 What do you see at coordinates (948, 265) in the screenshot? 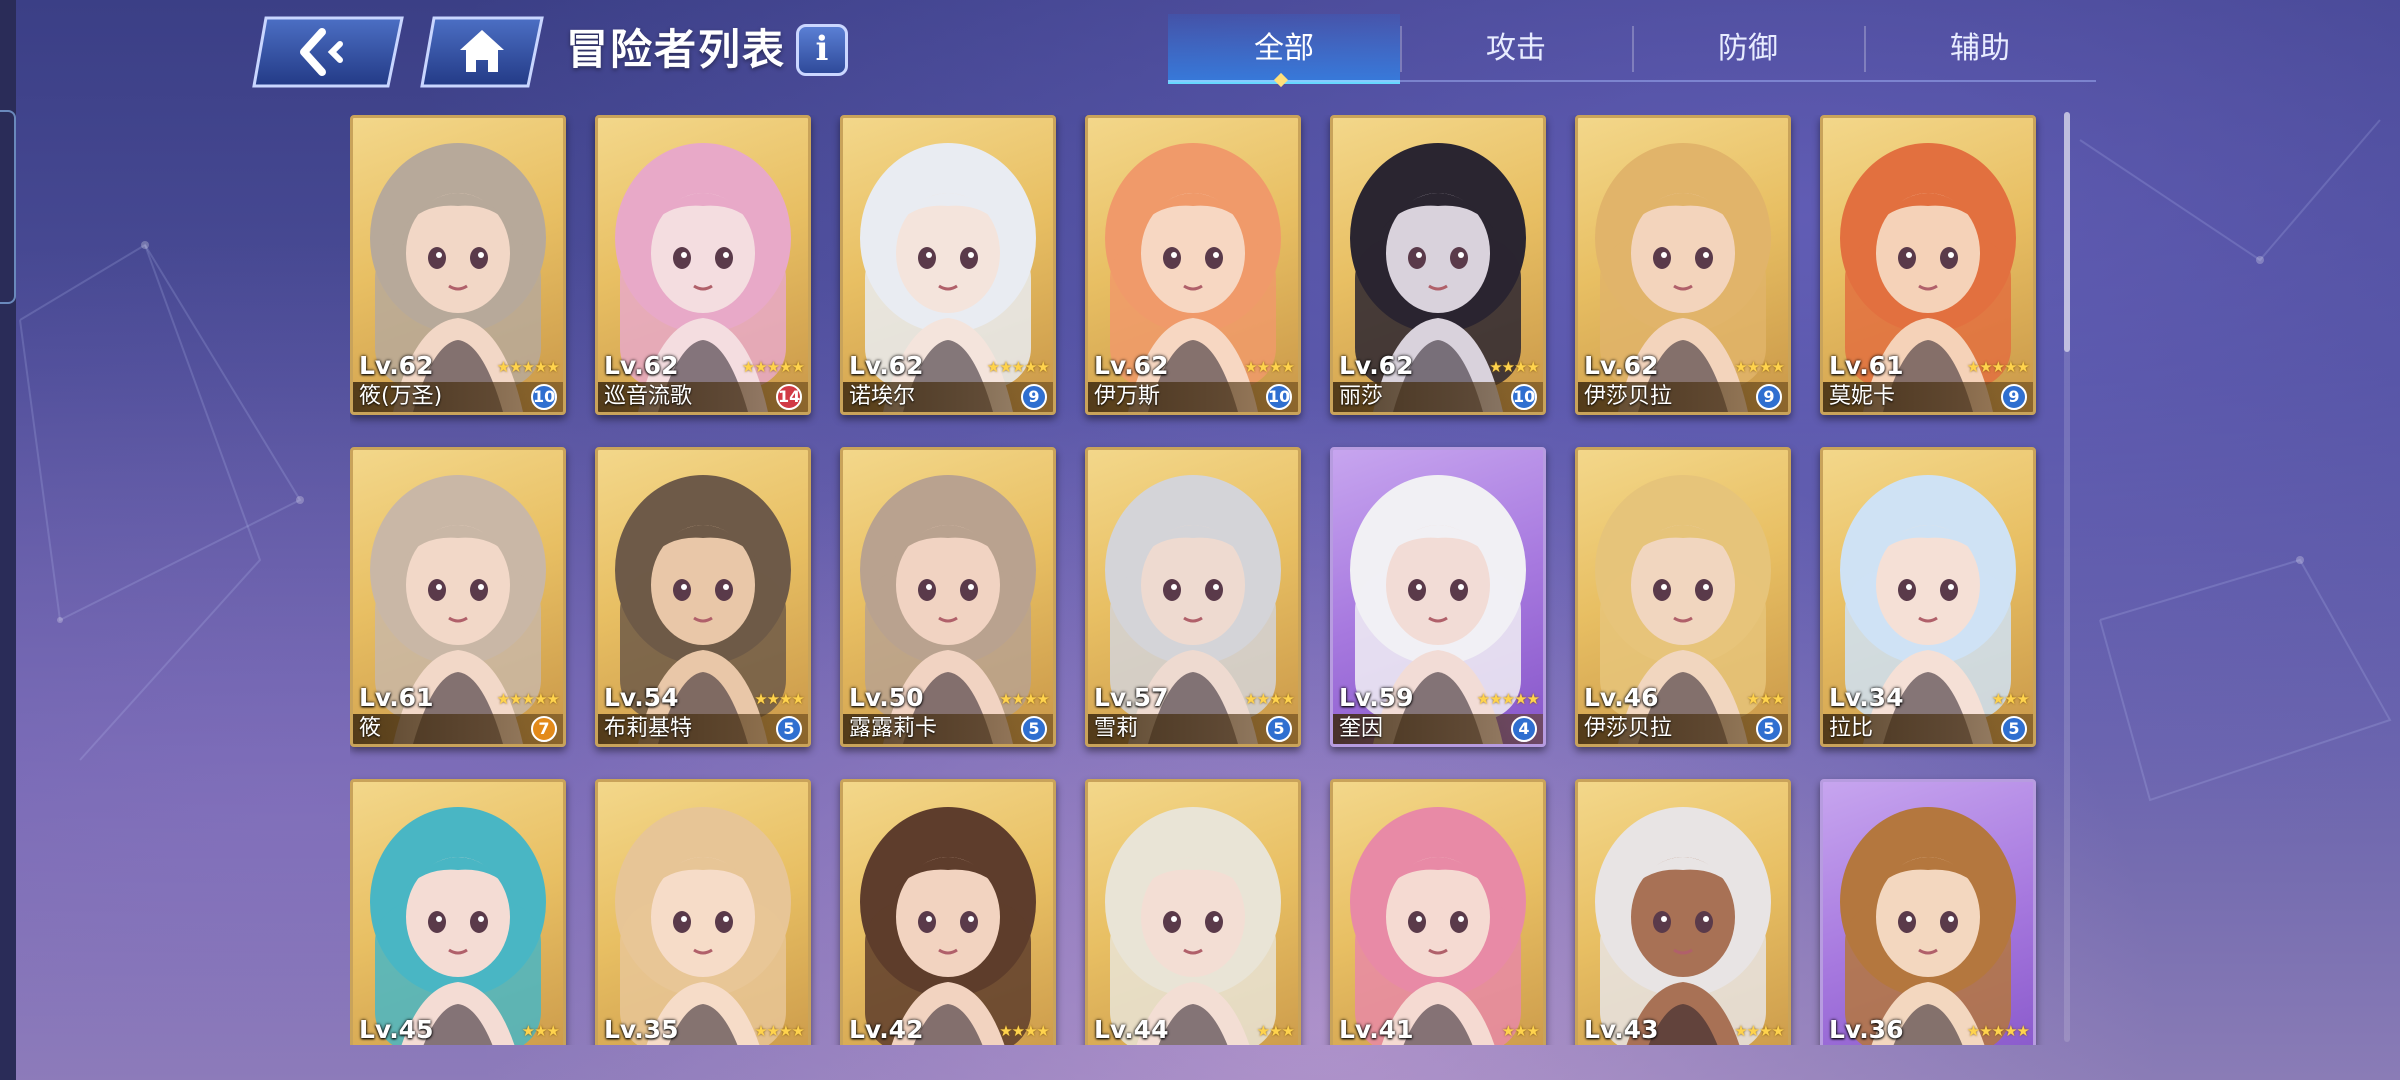
I see `adventurer-card: Lv.62 ★★★★★ 诺埃尔 9` at bounding box center [948, 265].